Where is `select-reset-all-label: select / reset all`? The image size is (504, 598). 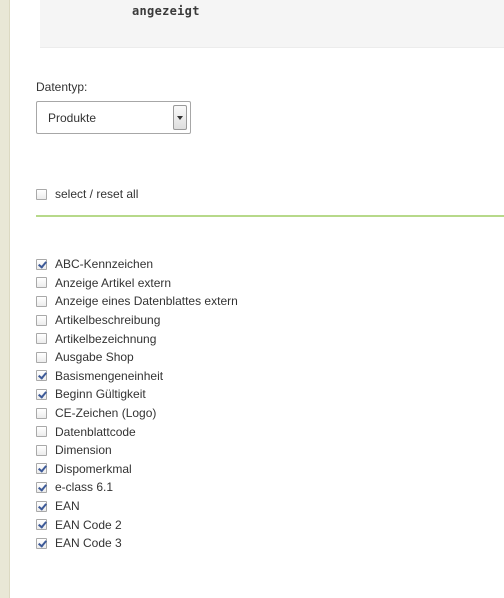
select-reset-all-label: select / reset all is located at coordinates (97, 194).